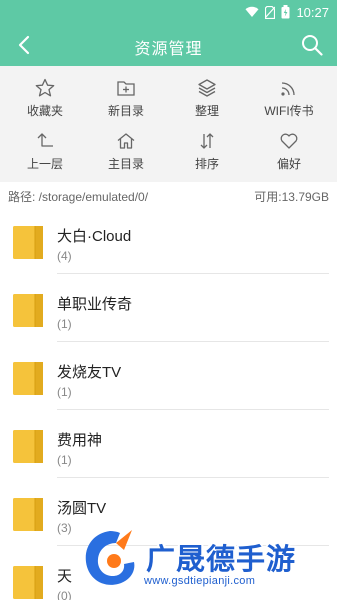 The width and height of the screenshot is (337, 600). Describe the element at coordinates (89, 372) in the screenshot. I see `file-name: 发烧友TV` at that location.